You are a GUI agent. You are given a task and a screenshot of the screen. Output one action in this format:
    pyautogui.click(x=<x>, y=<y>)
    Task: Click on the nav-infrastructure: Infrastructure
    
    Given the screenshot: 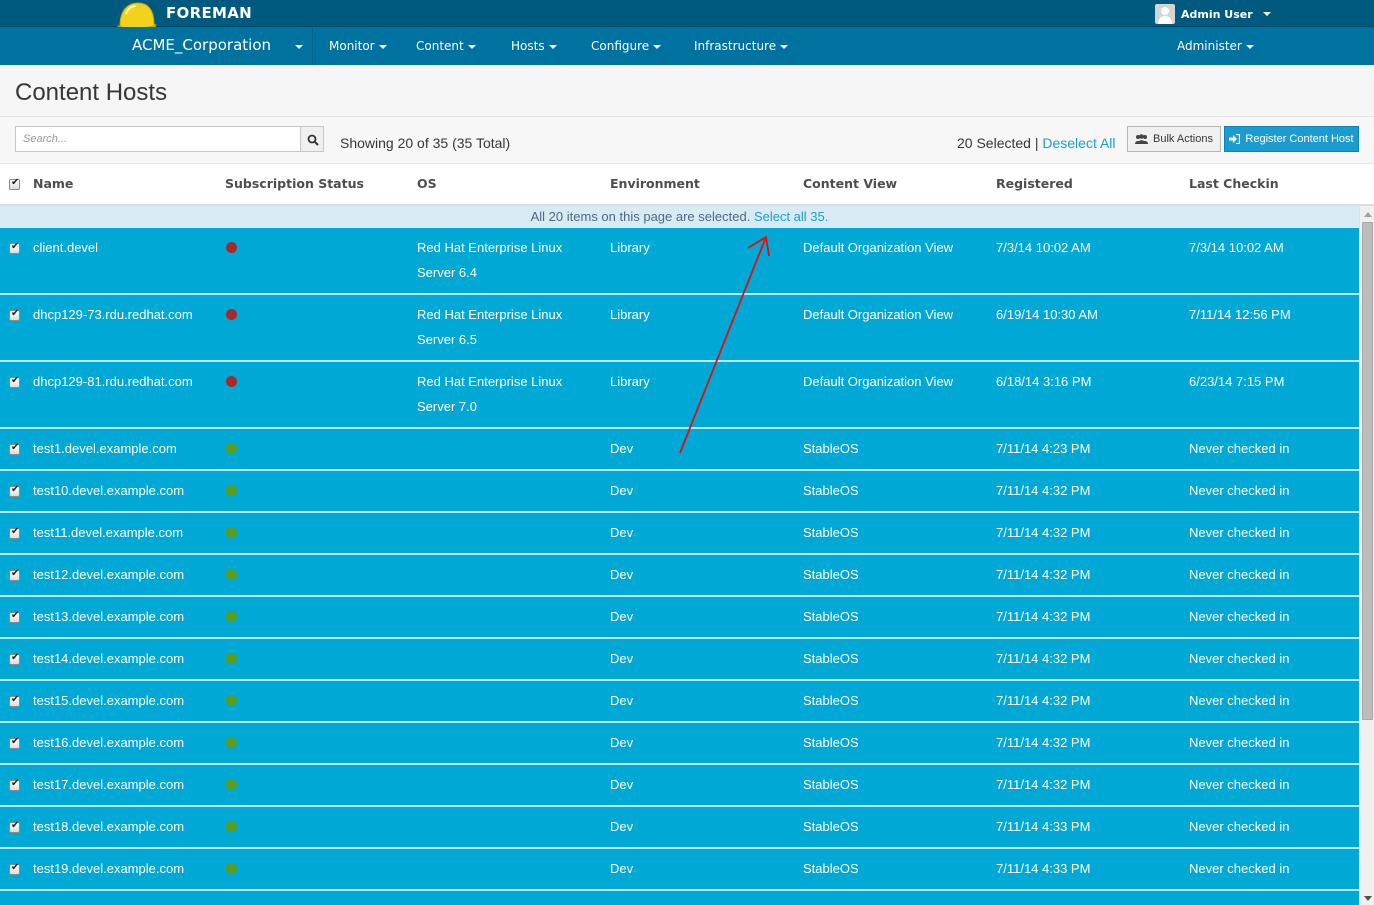 What is the action you would take?
    pyautogui.click(x=741, y=46)
    